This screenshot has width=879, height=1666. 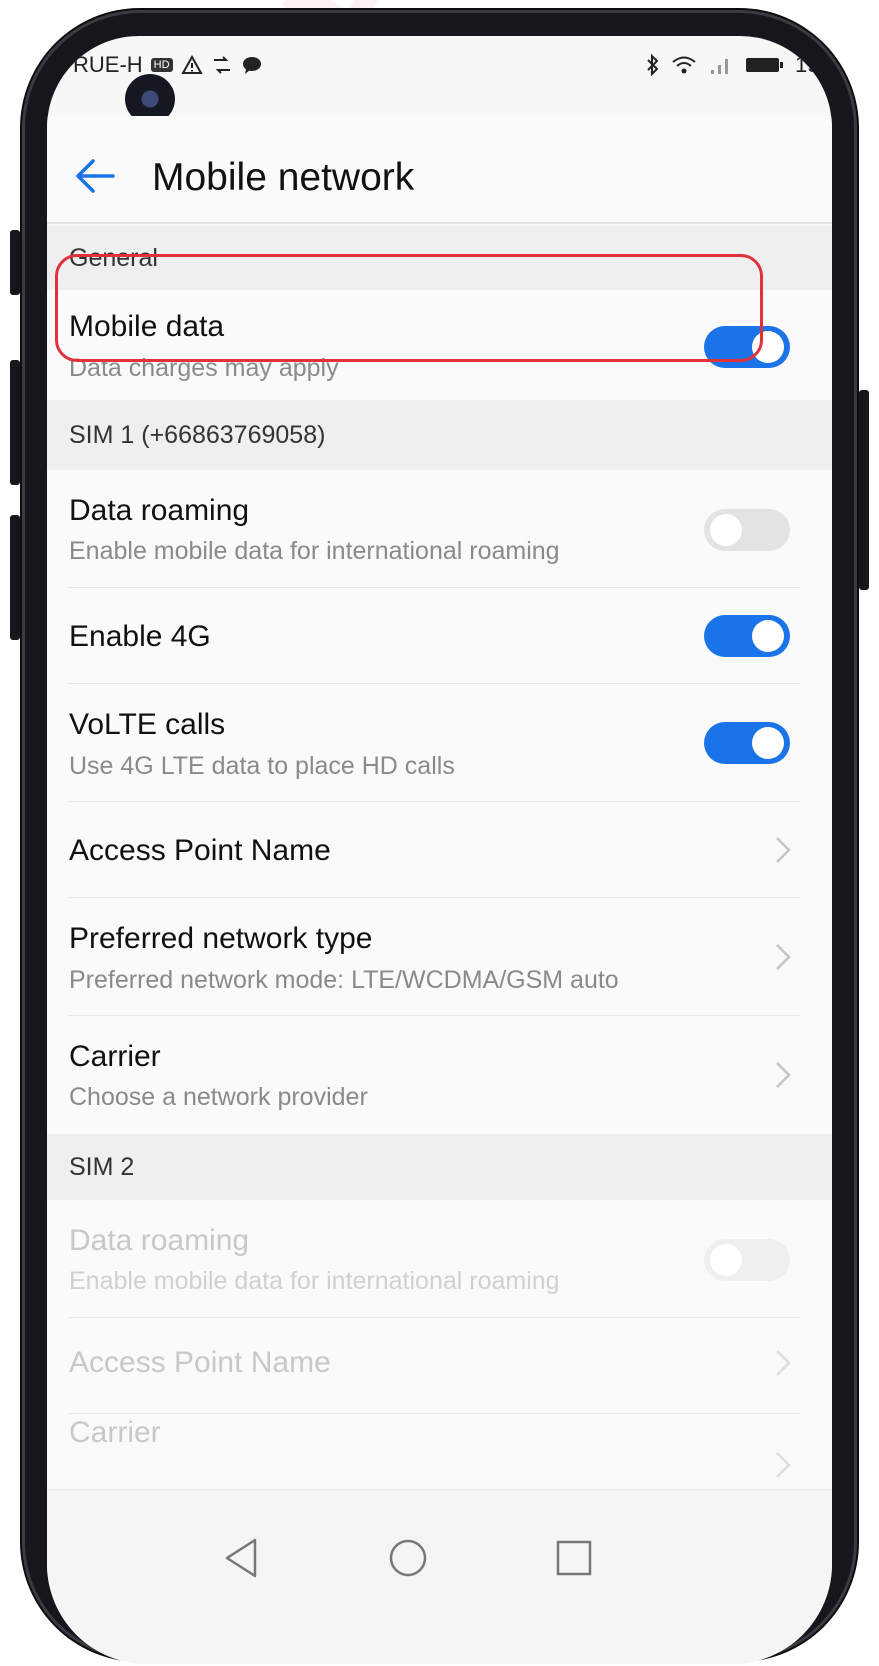 I want to click on circle-home-icon, so click(x=408, y=1558).